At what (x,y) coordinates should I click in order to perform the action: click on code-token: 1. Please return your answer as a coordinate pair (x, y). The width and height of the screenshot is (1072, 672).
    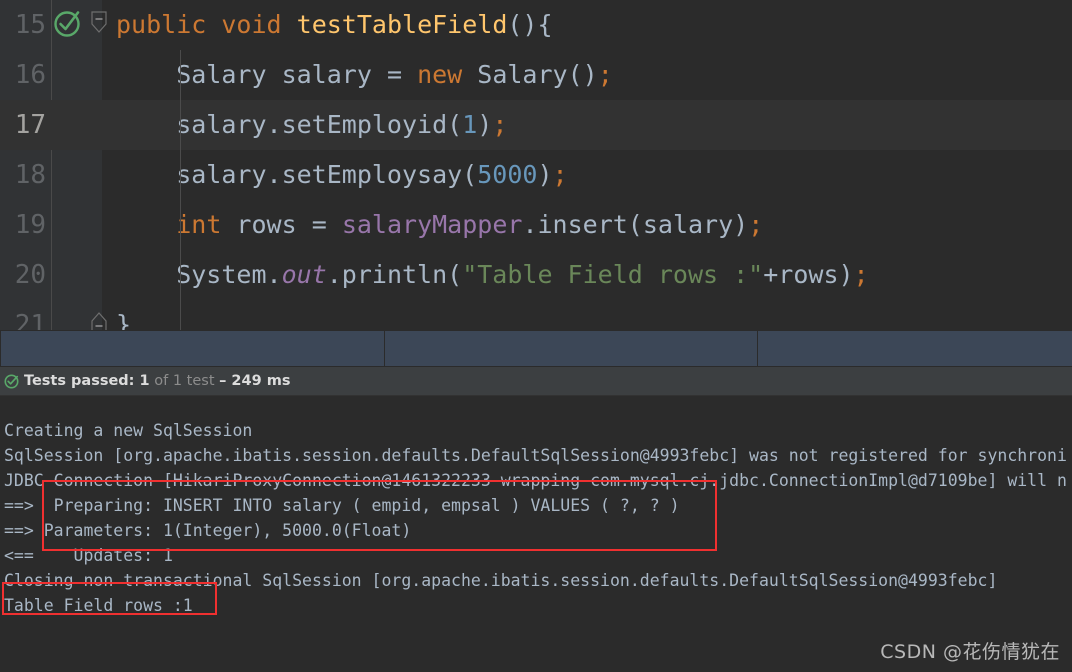
    Looking at the image, I should click on (470, 124).